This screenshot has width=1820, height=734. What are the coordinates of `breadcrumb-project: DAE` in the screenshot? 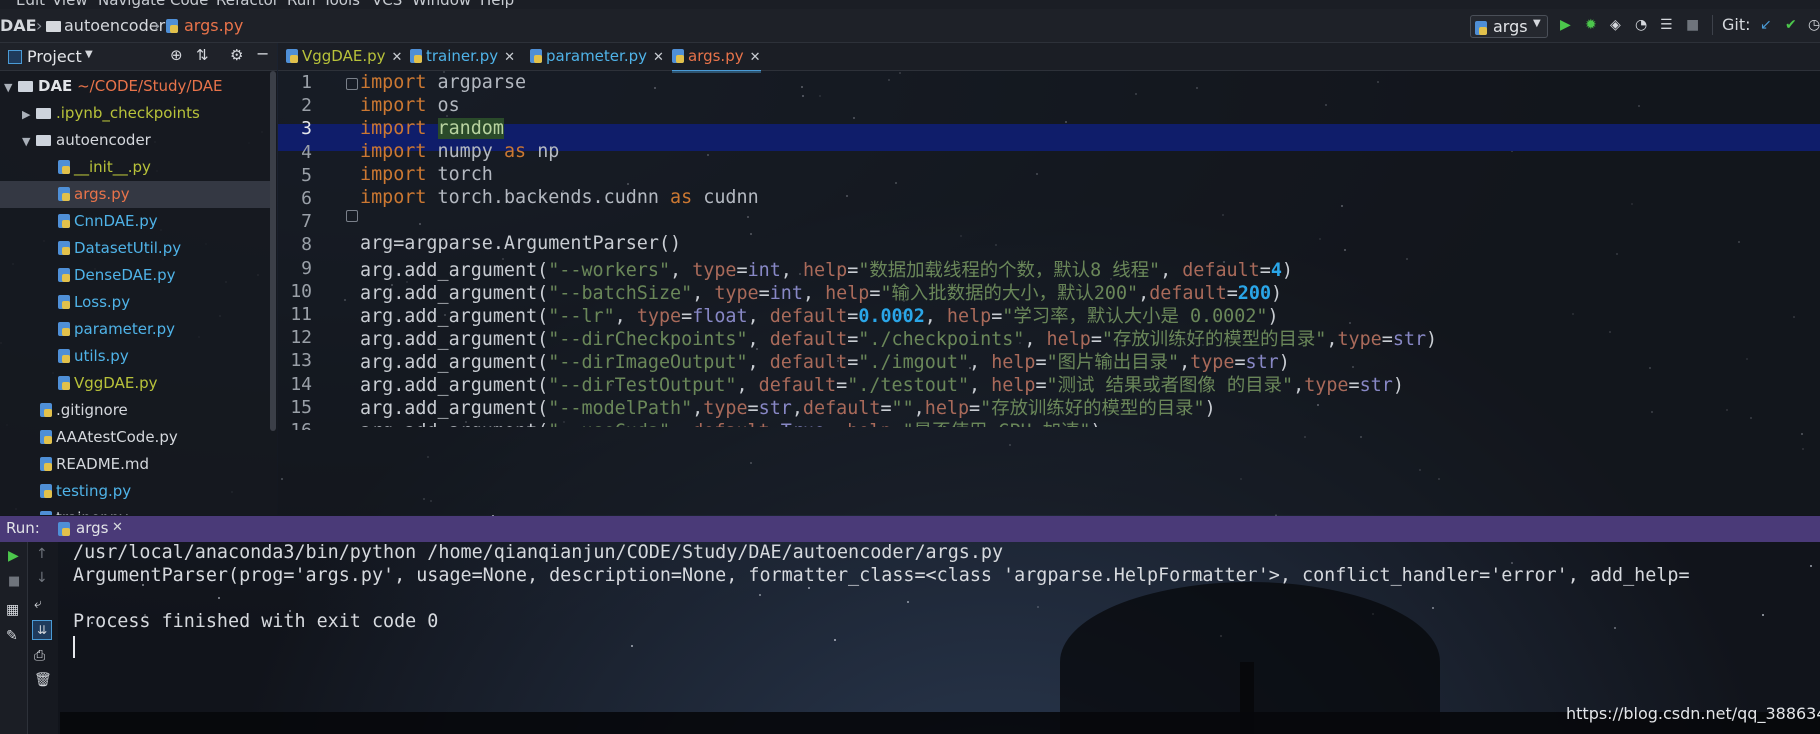 It's located at (18, 25).